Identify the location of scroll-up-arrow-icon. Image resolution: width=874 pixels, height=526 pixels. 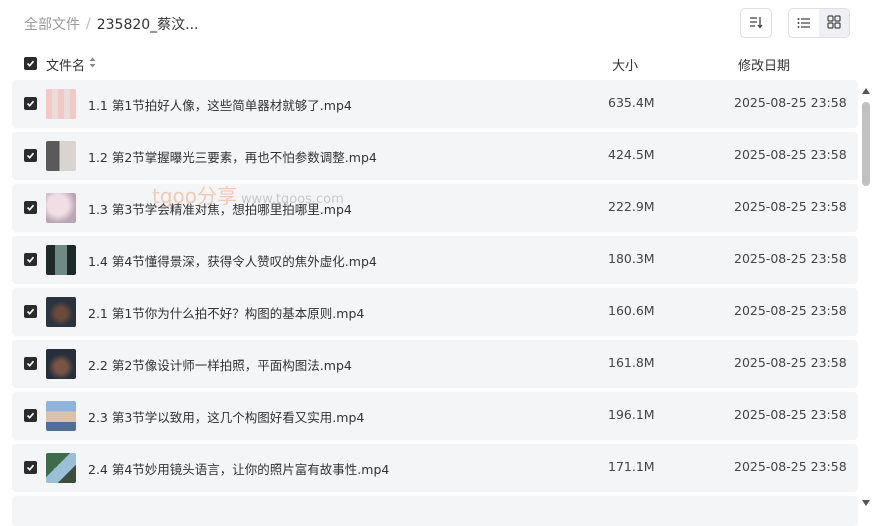
(866, 91).